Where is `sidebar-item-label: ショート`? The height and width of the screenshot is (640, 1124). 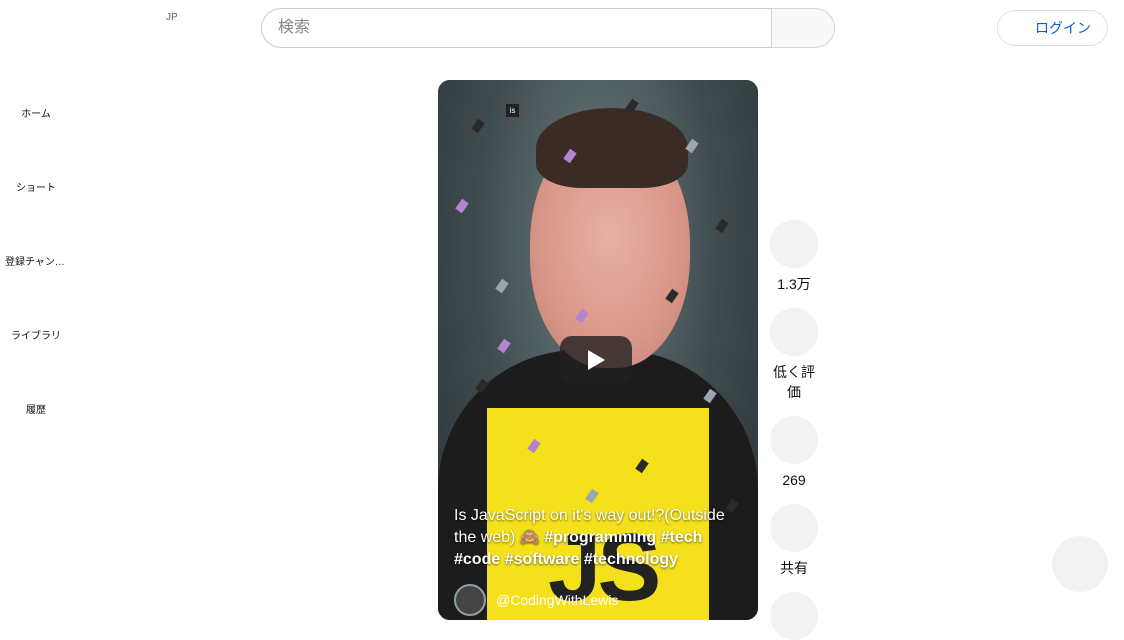
sidebar-item-label: ショート is located at coordinates (36, 188).